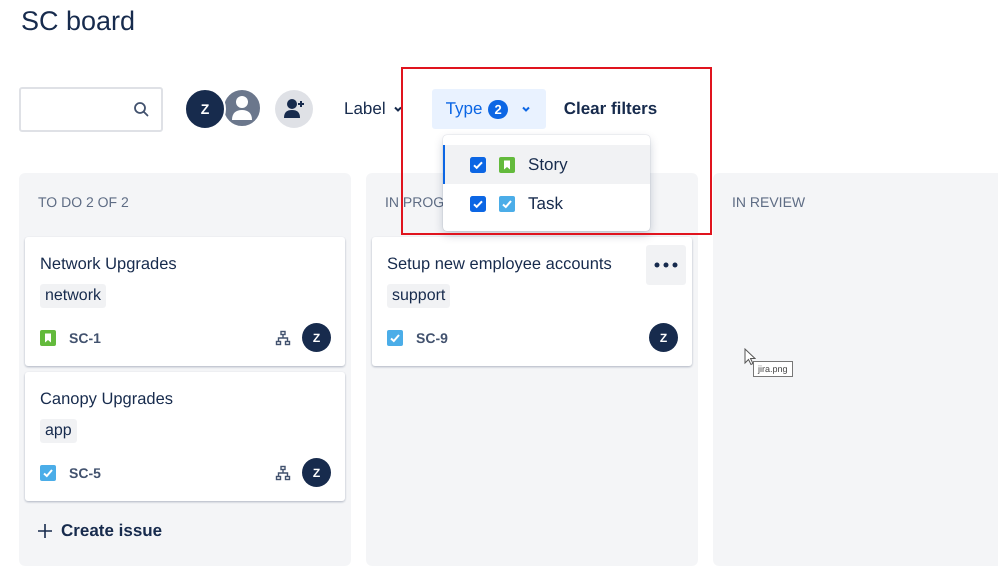 This screenshot has height=566, width=998. I want to click on issue-title: Network Upgrades, so click(108, 264).